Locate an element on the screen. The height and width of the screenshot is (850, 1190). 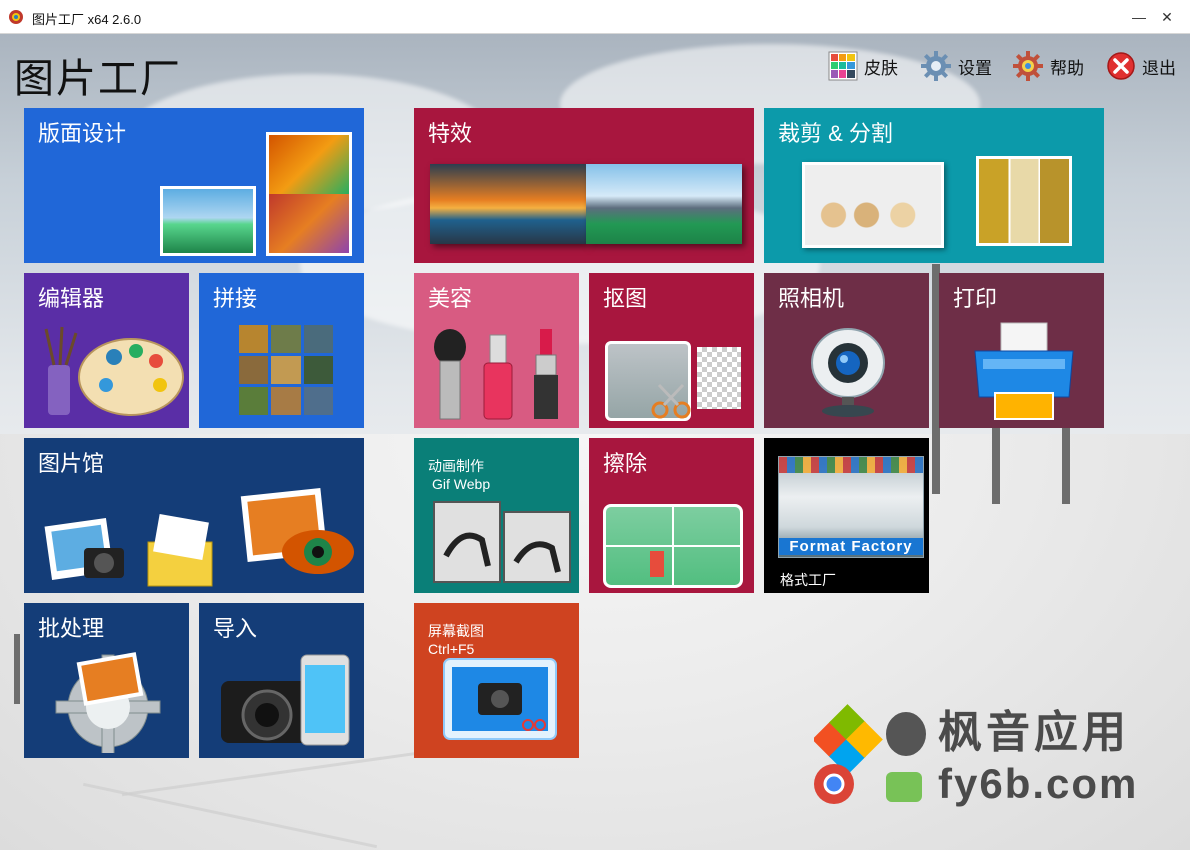
collage-photo-icon is located at coordinates (309, 194).